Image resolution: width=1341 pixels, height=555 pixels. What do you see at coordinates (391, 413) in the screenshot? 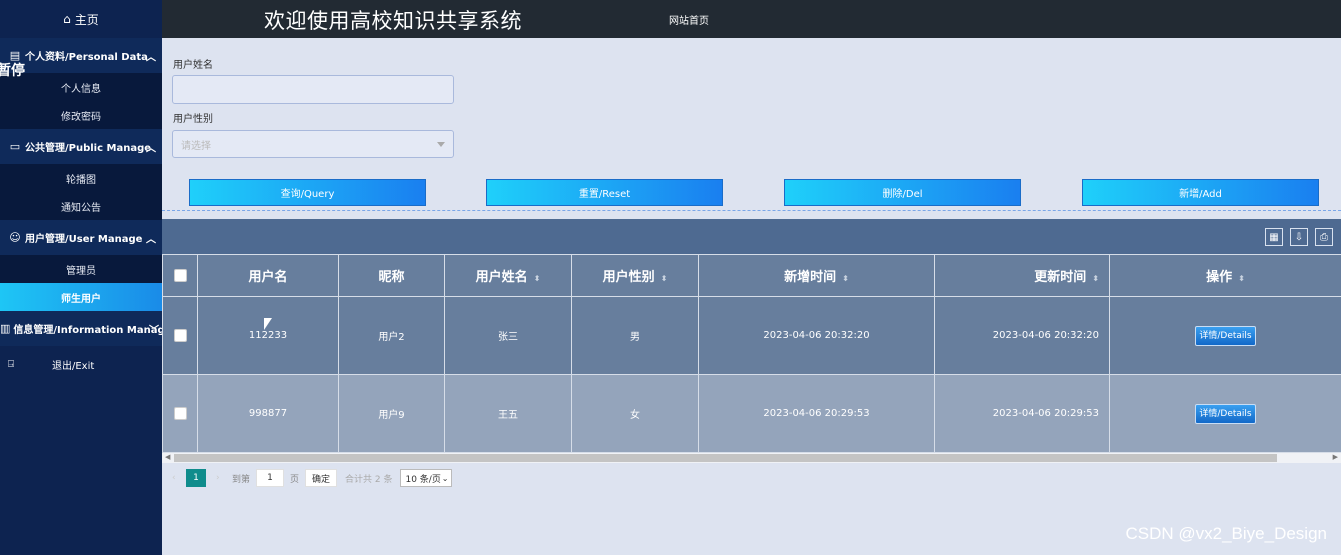
I see `cell-nickname: 用户9` at bounding box center [391, 413].